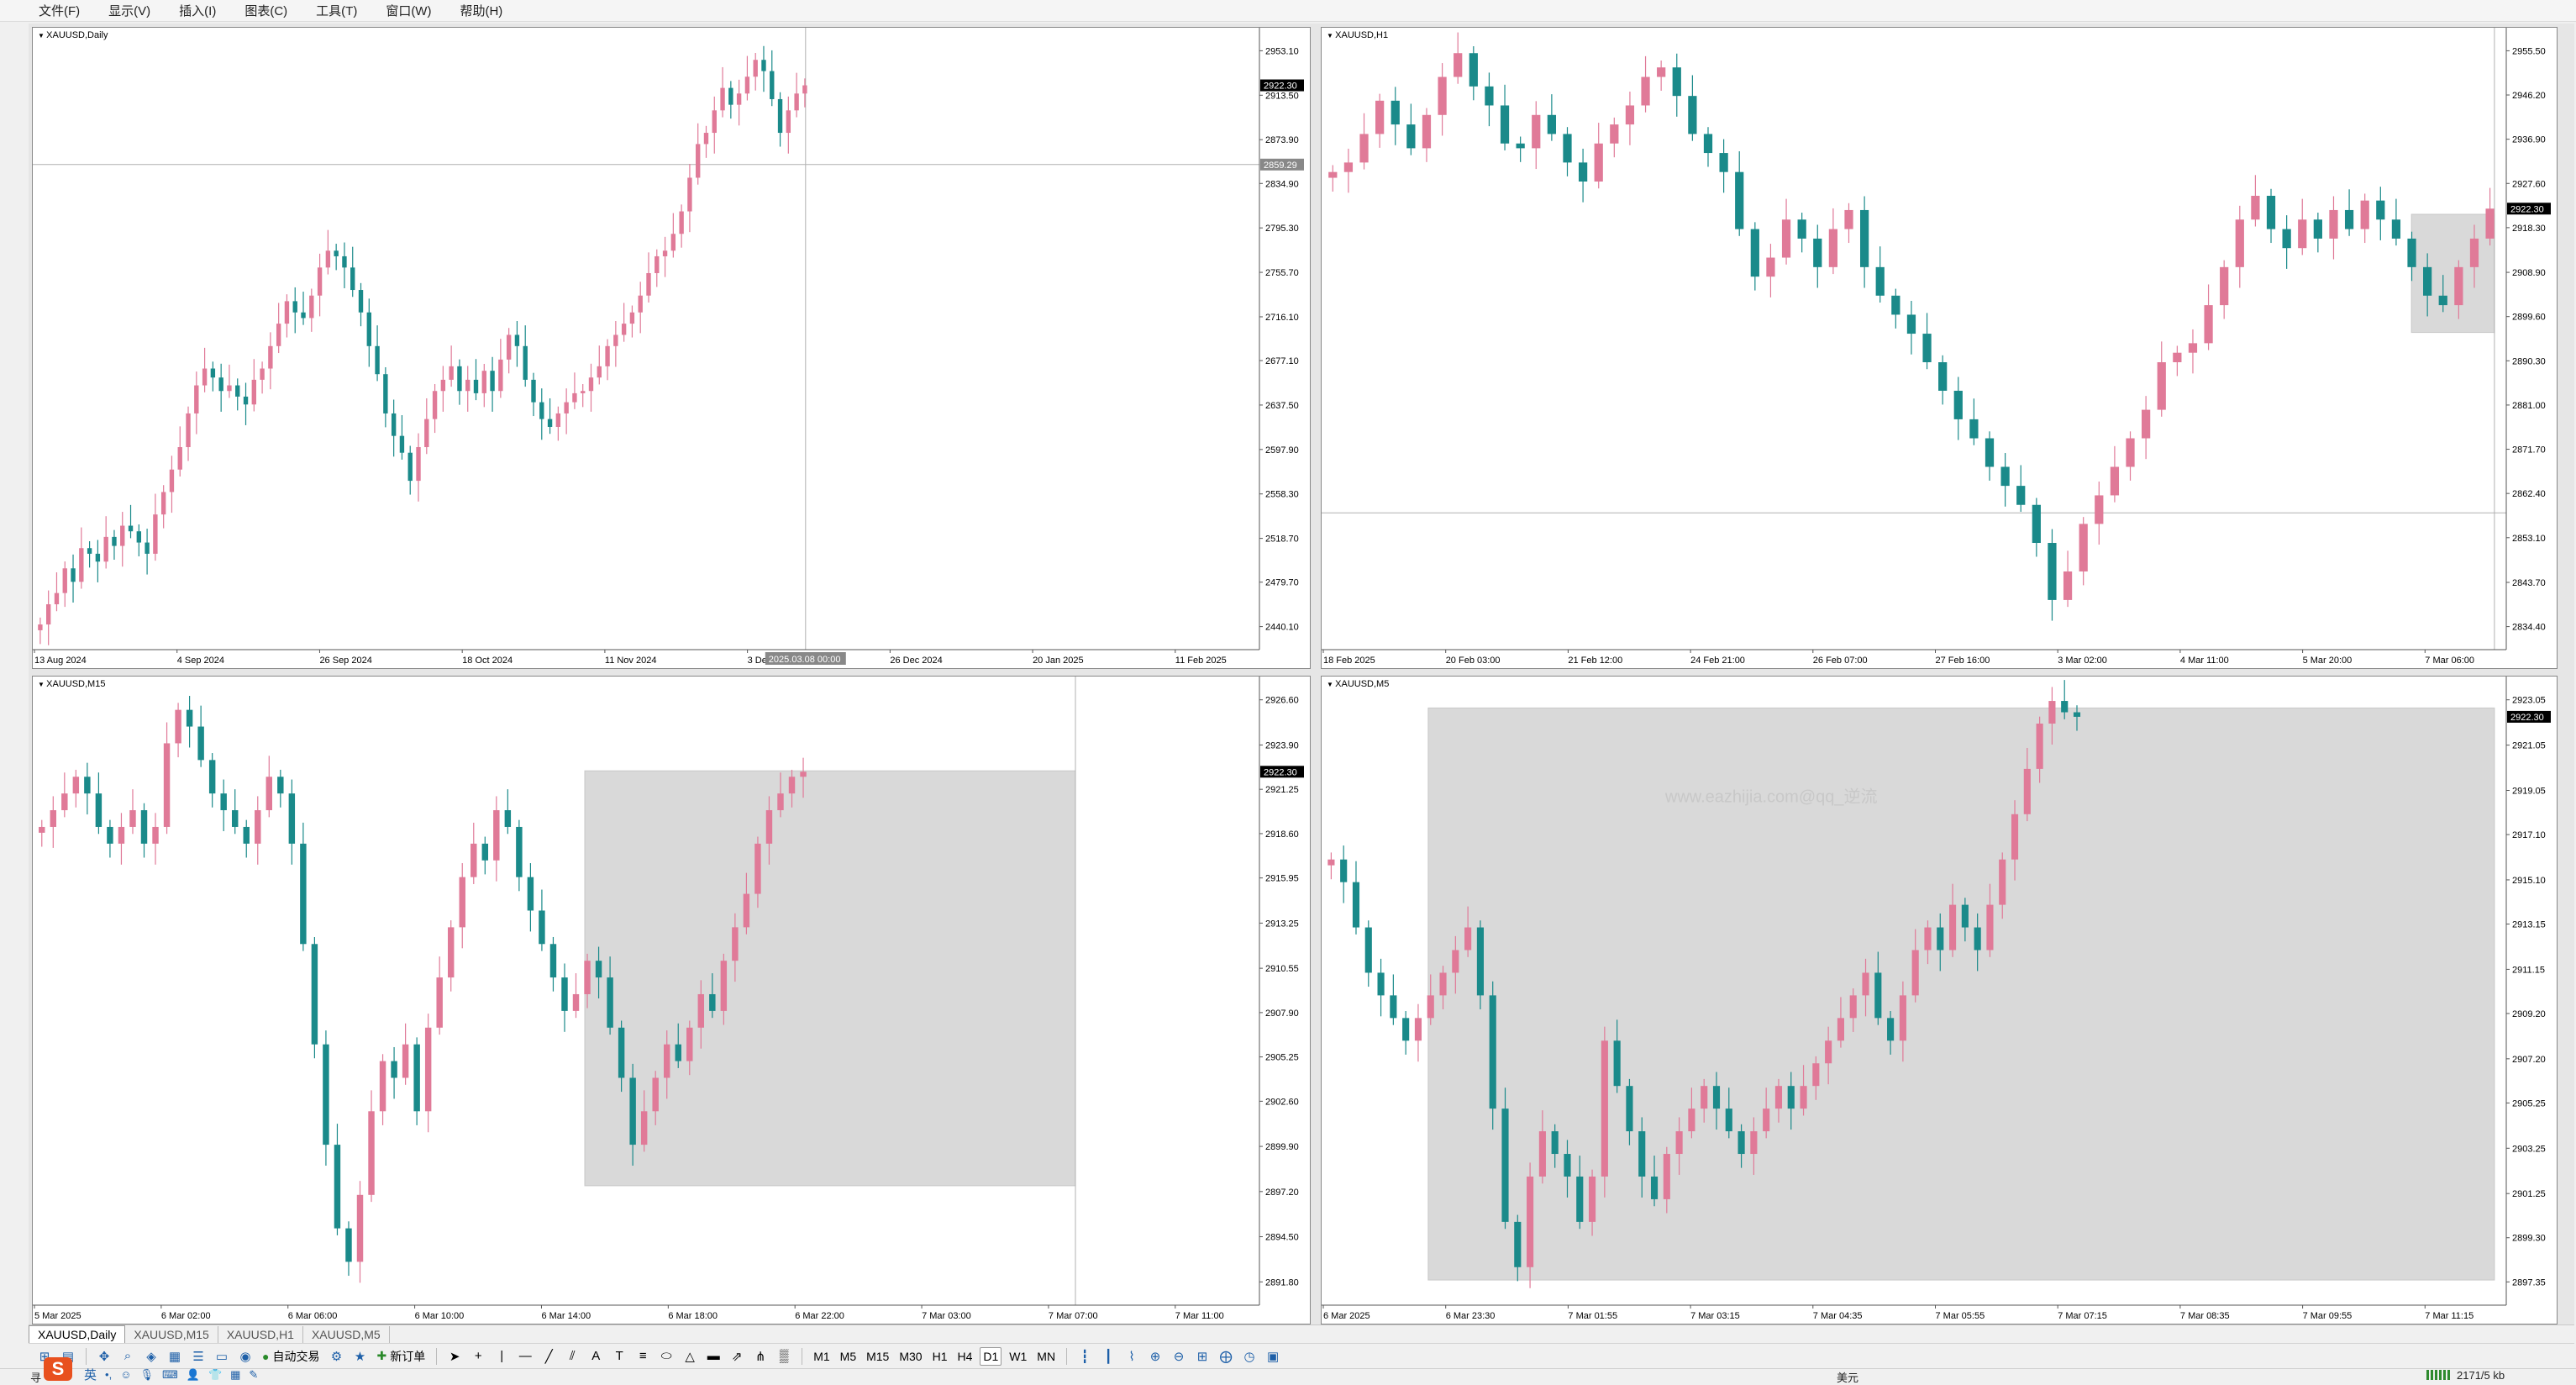  What do you see at coordinates (666, 1357) in the screenshot?
I see `ellipse-icon: ⬭` at bounding box center [666, 1357].